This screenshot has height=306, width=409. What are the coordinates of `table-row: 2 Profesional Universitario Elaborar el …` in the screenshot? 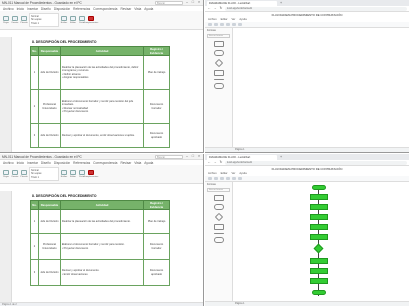 It's located at (100, 106).